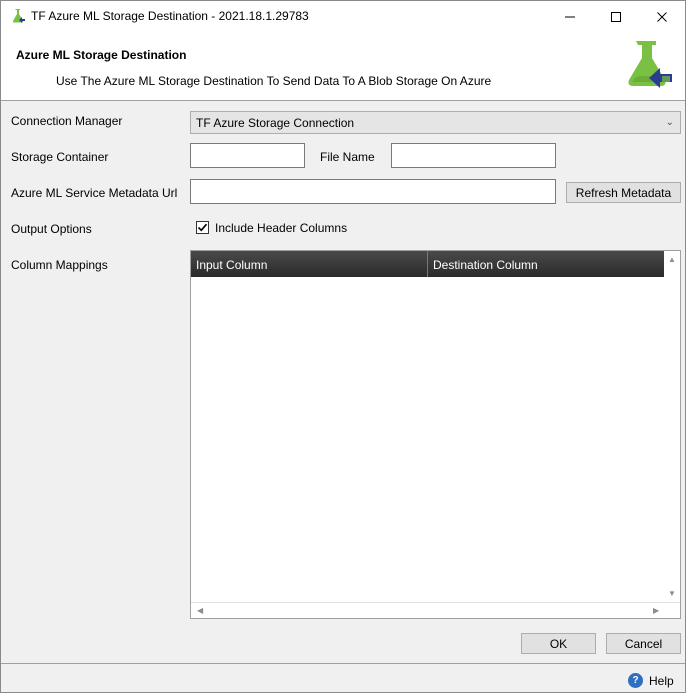  What do you see at coordinates (247, 155) in the screenshot?
I see `storage-container-input` at bounding box center [247, 155].